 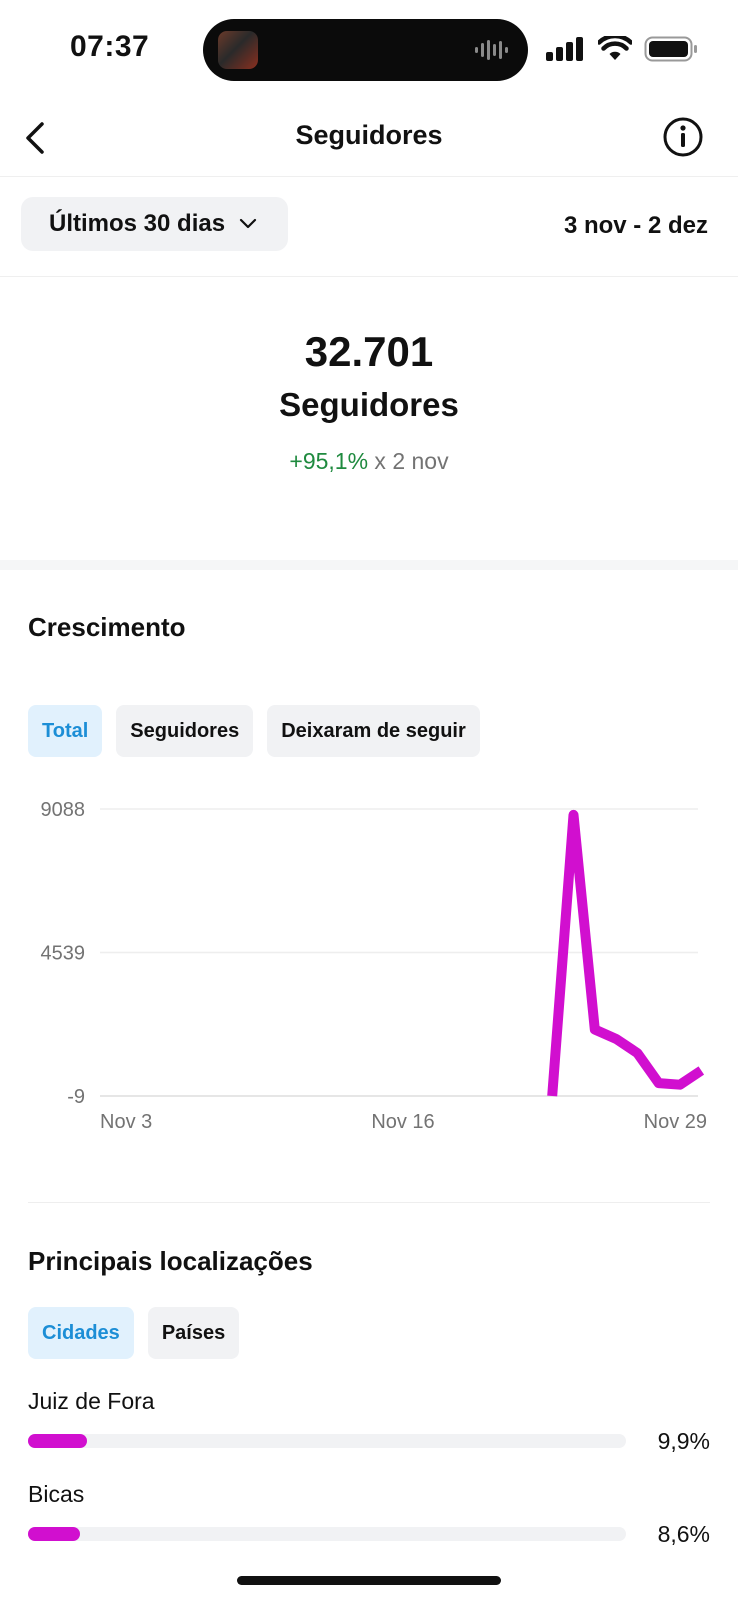 What do you see at coordinates (369, 135) in the screenshot?
I see `page-title: Seguidores` at bounding box center [369, 135].